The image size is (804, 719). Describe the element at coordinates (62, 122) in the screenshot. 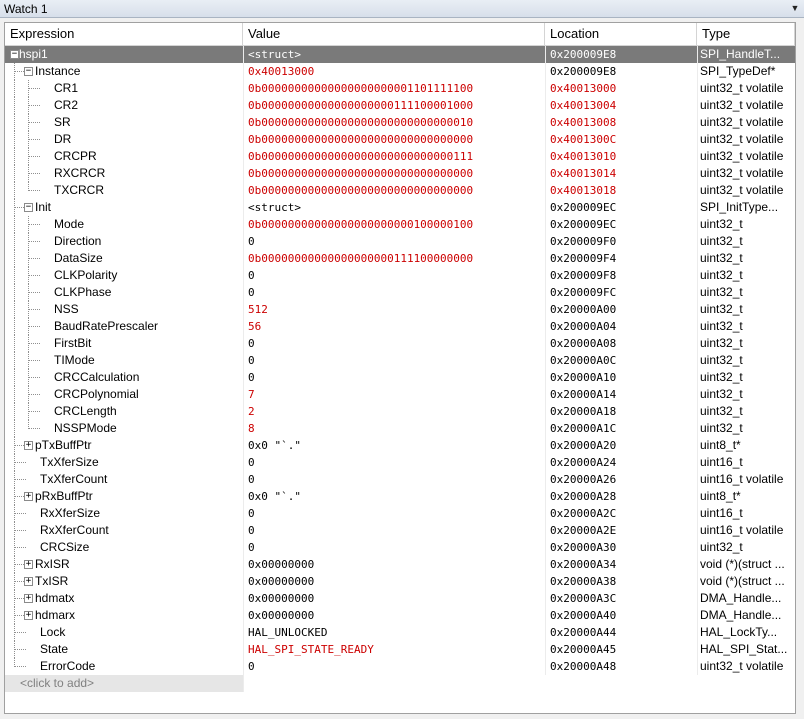

I see `expression-name: SR` at that location.